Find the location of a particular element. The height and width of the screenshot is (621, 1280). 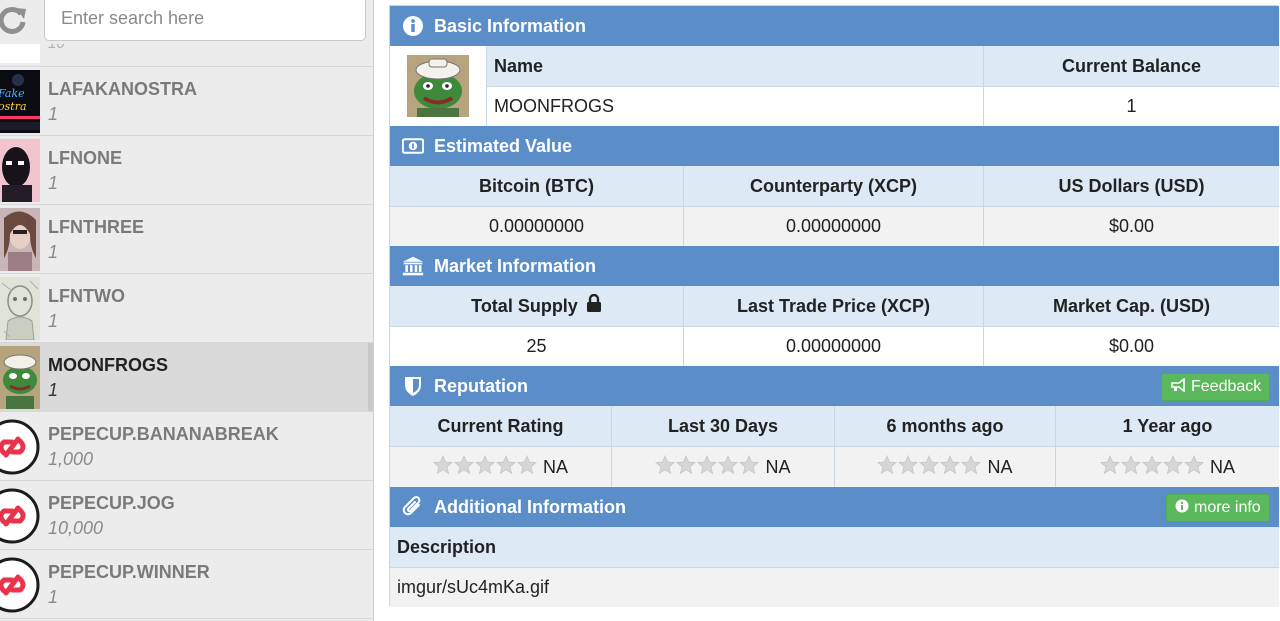

btc-label: Bitcoin (BTC) is located at coordinates (536, 186).